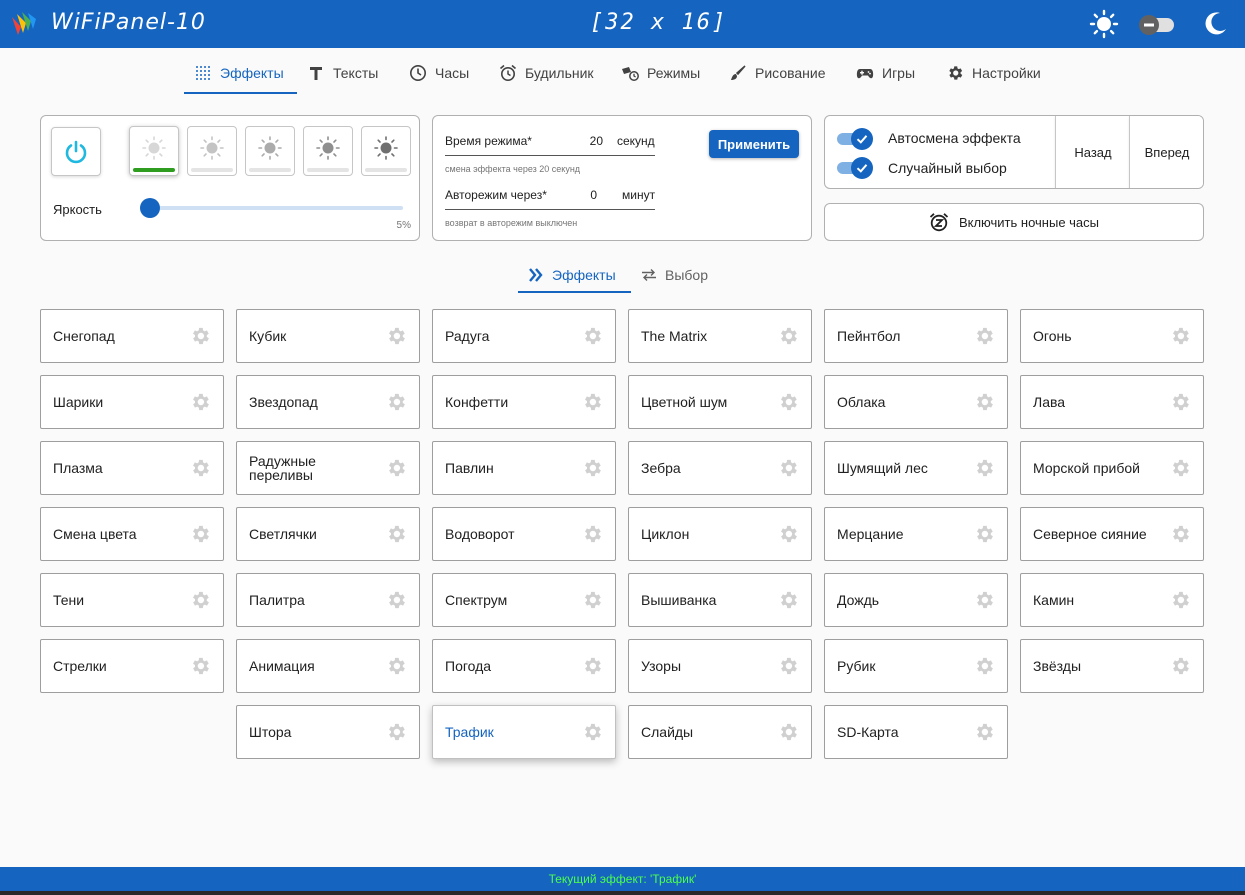 The image size is (1245, 895). What do you see at coordinates (132, 534) in the screenshot?
I see `effect-button: Смена цвета` at bounding box center [132, 534].